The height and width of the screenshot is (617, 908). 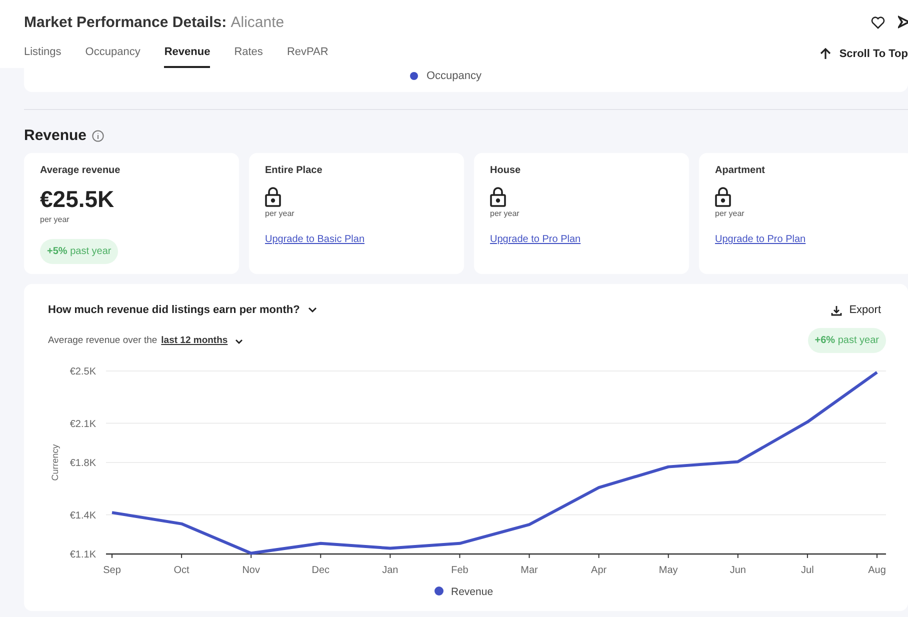 I want to click on tab: Rates, so click(x=248, y=56).